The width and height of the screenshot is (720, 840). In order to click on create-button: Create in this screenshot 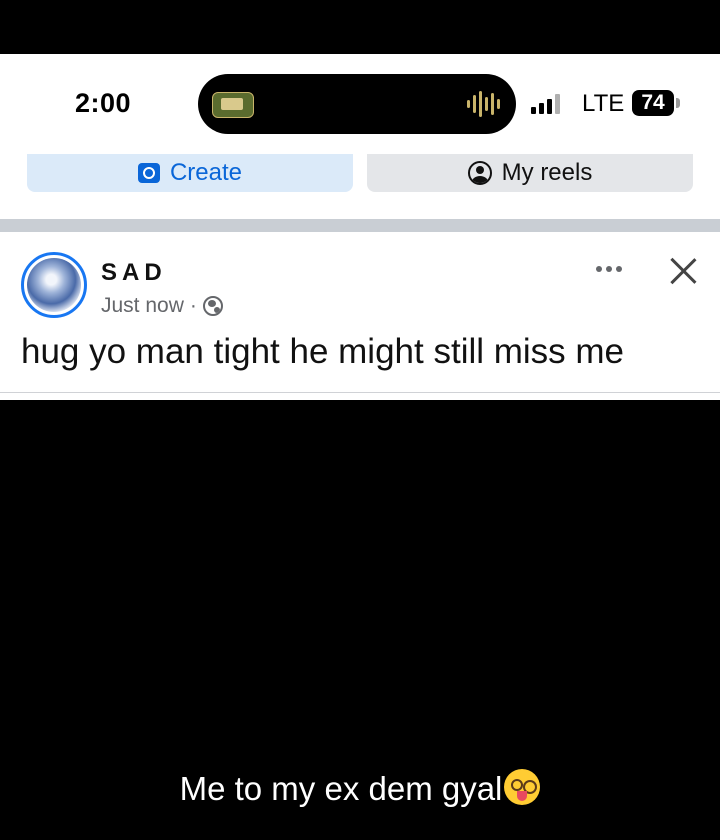, I will do `click(190, 173)`.